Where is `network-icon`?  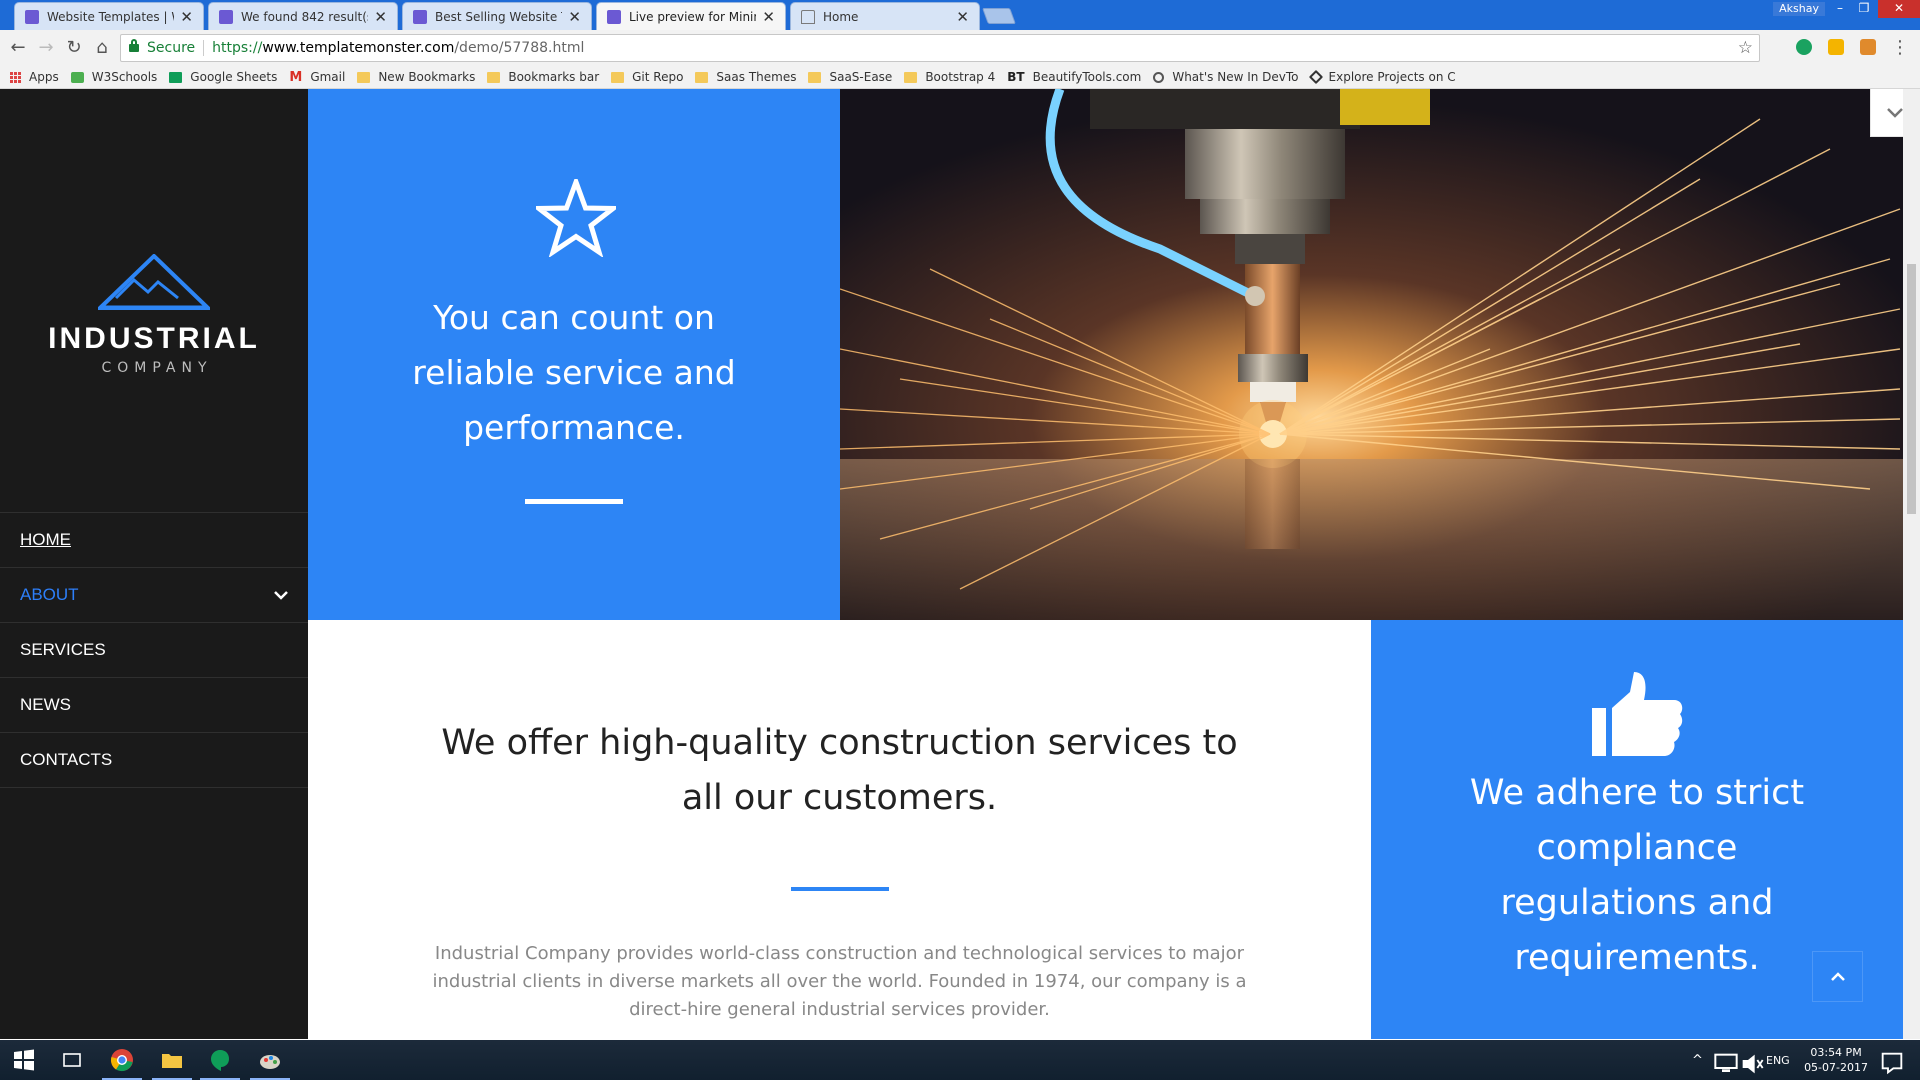
network-icon is located at coordinates (1726, 1064).